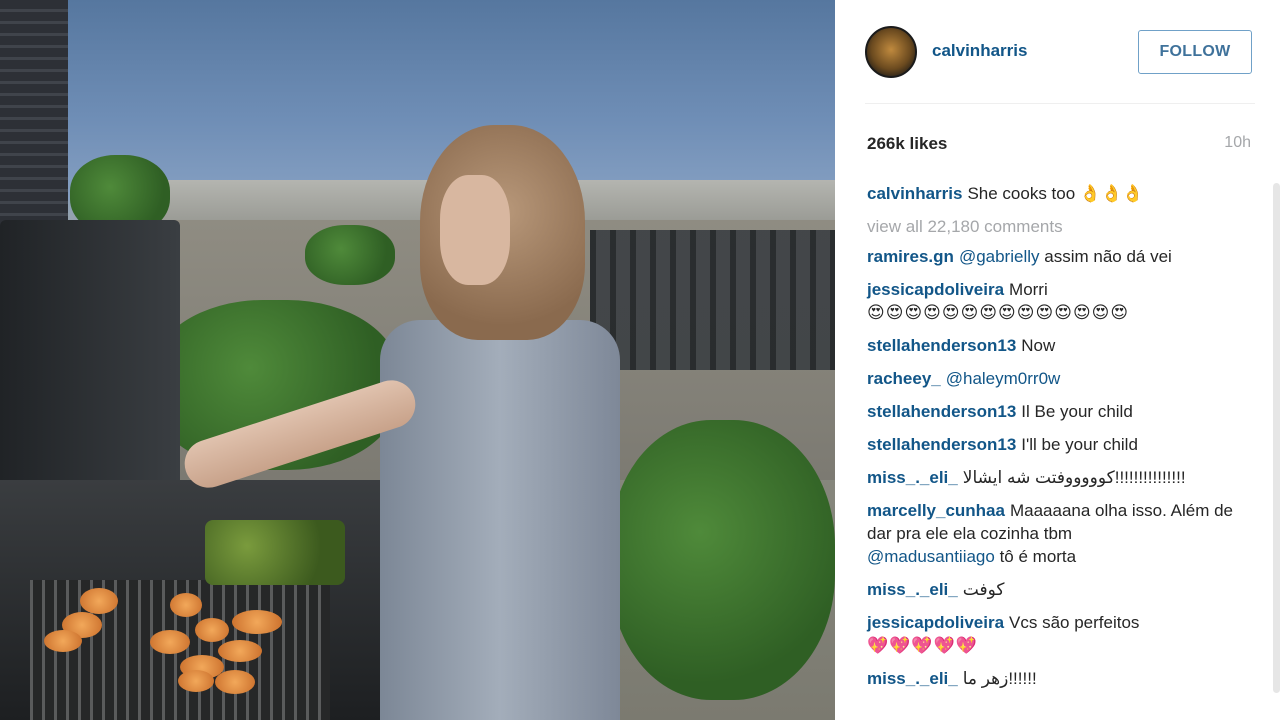  Describe the element at coordinates (1057, 634) in the screenshot. I see `list-item: jessicapdoliveira Vcs são perfeitos 💖💖💖💖💖` at that location.